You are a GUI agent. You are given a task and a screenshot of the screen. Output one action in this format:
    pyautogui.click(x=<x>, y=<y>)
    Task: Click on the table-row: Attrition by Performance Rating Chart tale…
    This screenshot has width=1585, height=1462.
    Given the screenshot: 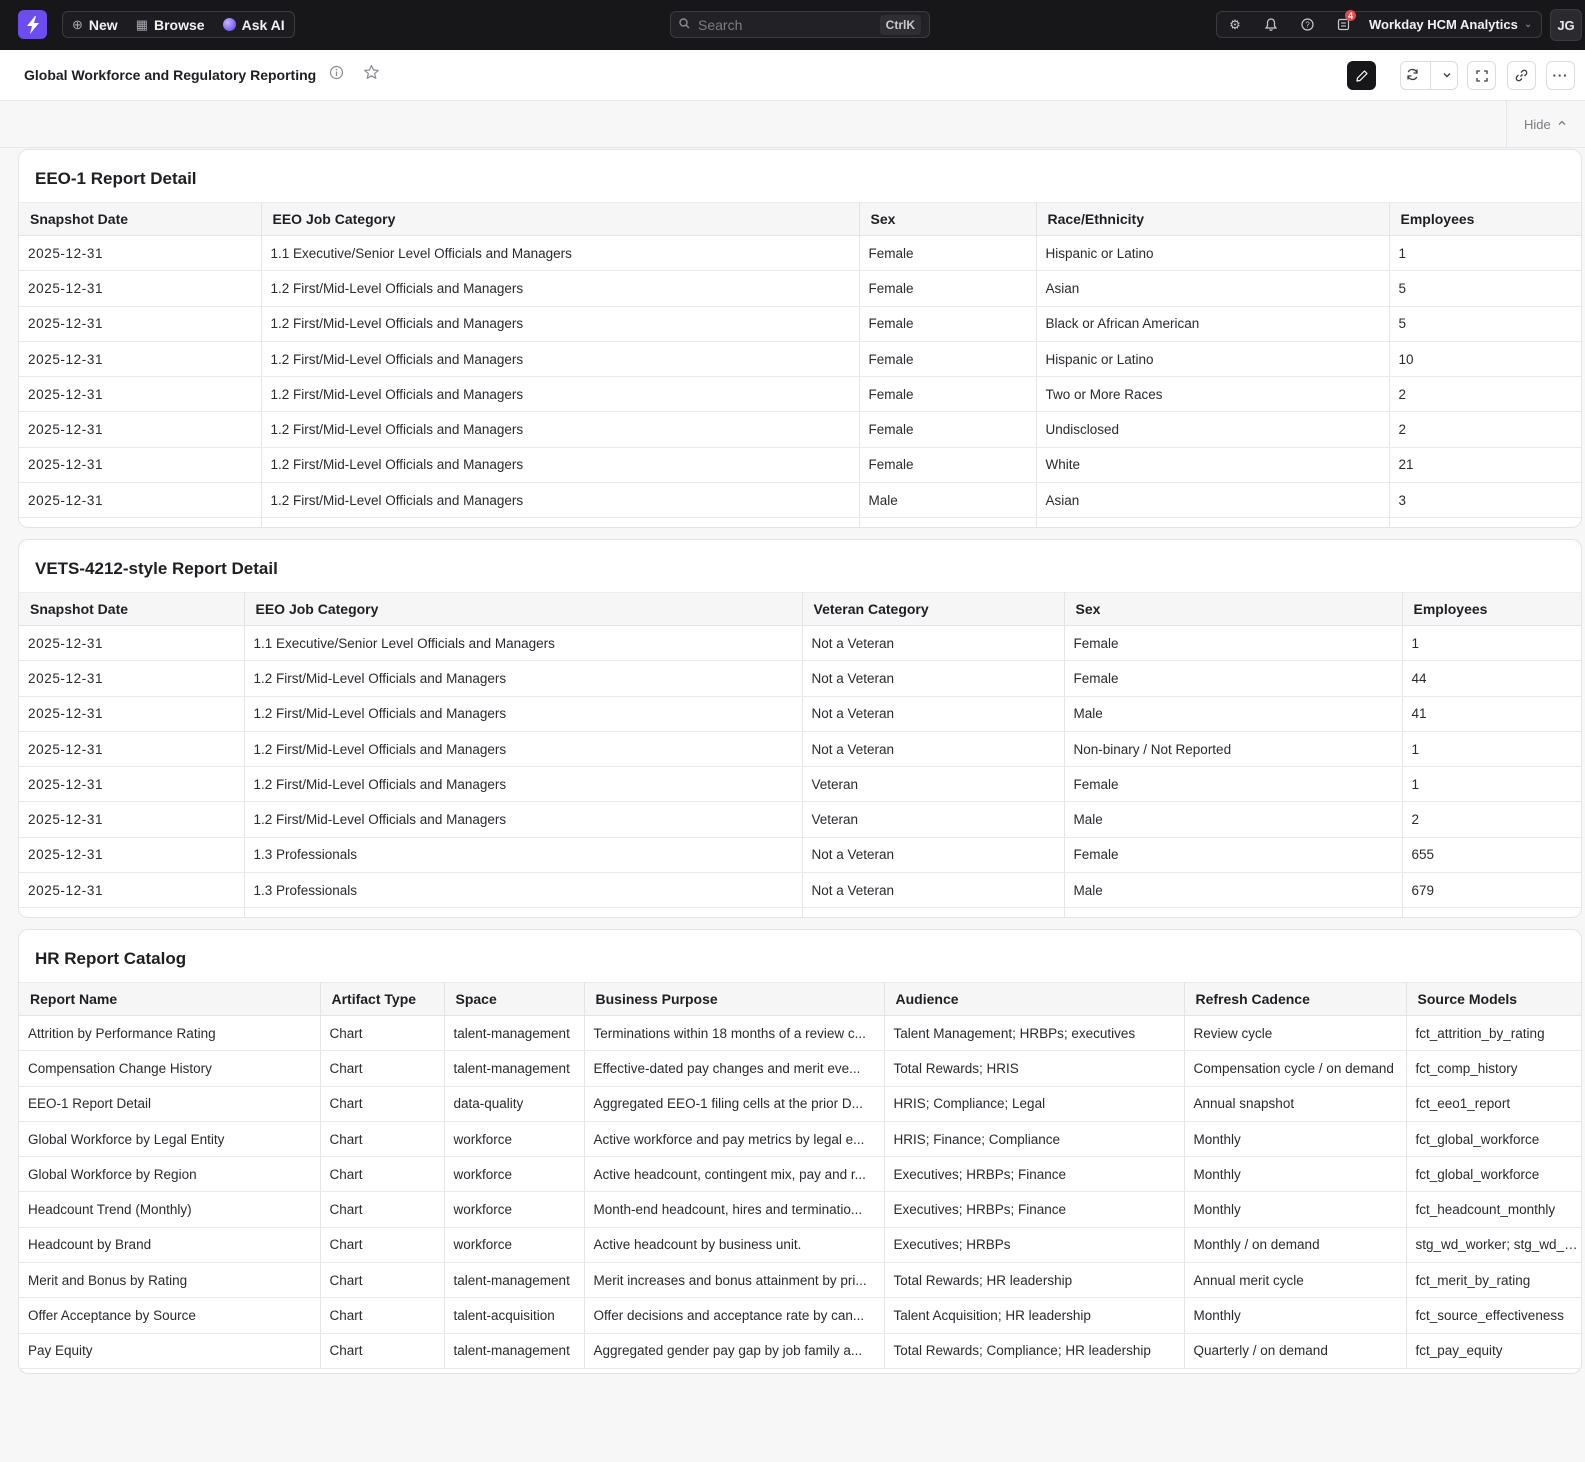 What is the action you would take?
    pyautogui.click(x=800, y=1033)
    